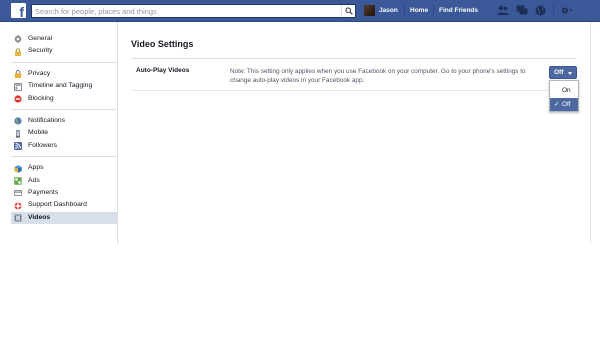  What do you see at coordinates (570, 73) in the screenshot?
I see `caret-down-icon` at bounding box center [570, 73].